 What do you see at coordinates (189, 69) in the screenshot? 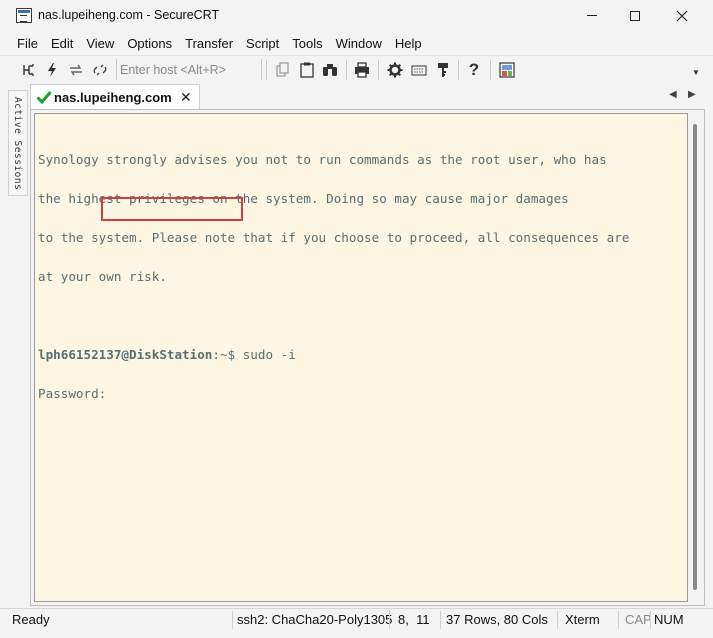
I see `host-input` at bounding box center [189, 69].